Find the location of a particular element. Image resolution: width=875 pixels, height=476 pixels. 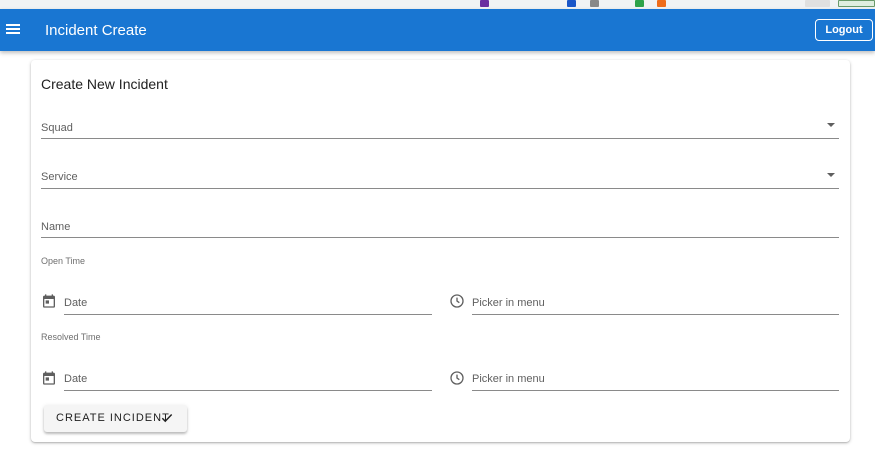

open-date-label: Date is located at coordinates (76, 303).